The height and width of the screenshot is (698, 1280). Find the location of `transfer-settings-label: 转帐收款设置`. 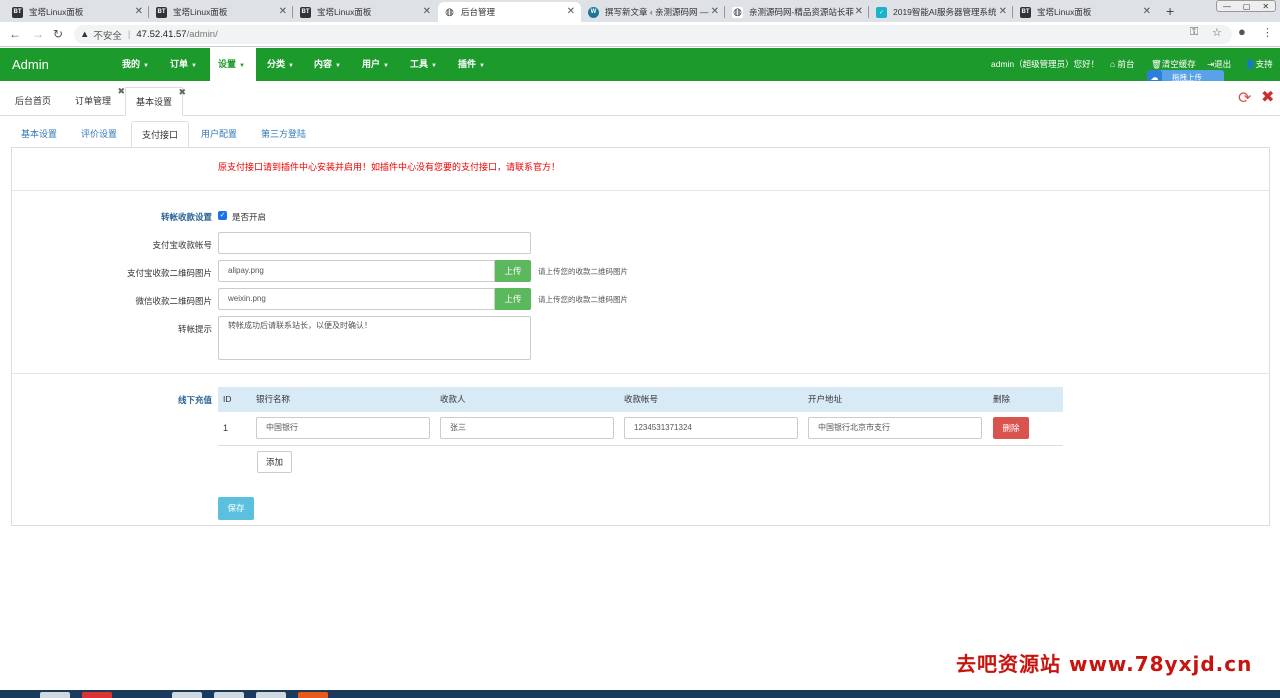

transfer-settings-label: 转帐收款设置 is located at coordinates (186, 217).